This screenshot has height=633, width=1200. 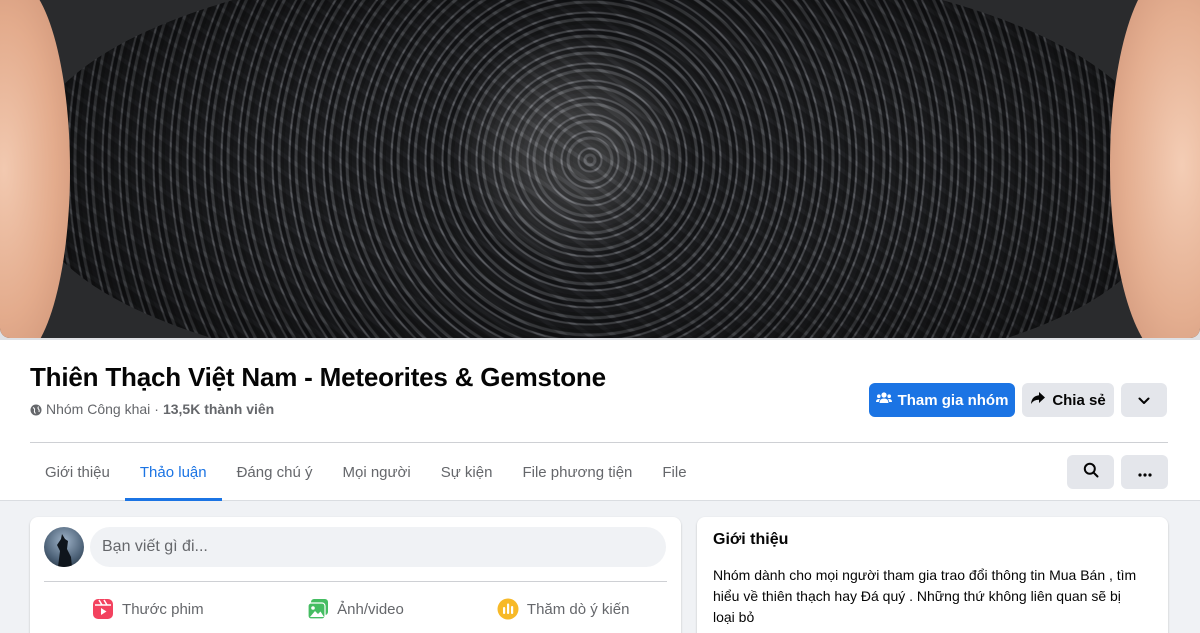 I want to click on photo-video-button: Ảnh/video, so click(x=356, y=609).